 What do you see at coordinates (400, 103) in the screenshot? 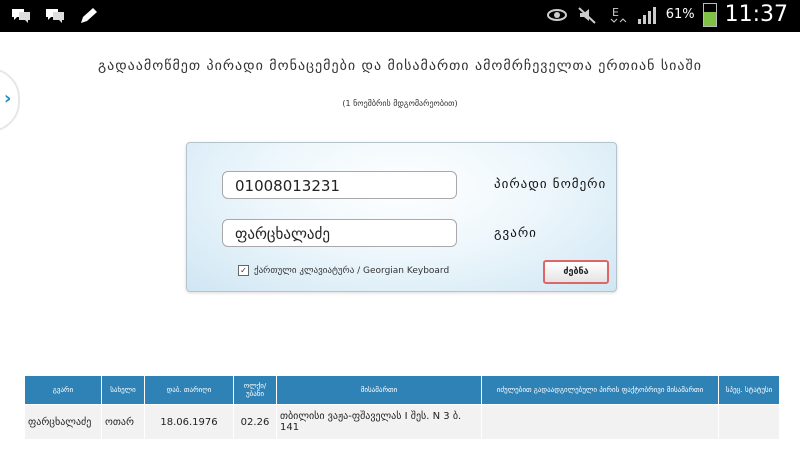
I see `page-subtitle: (1 ნოემბრის მდგომარეობით)` at bounding box center [400, 103].